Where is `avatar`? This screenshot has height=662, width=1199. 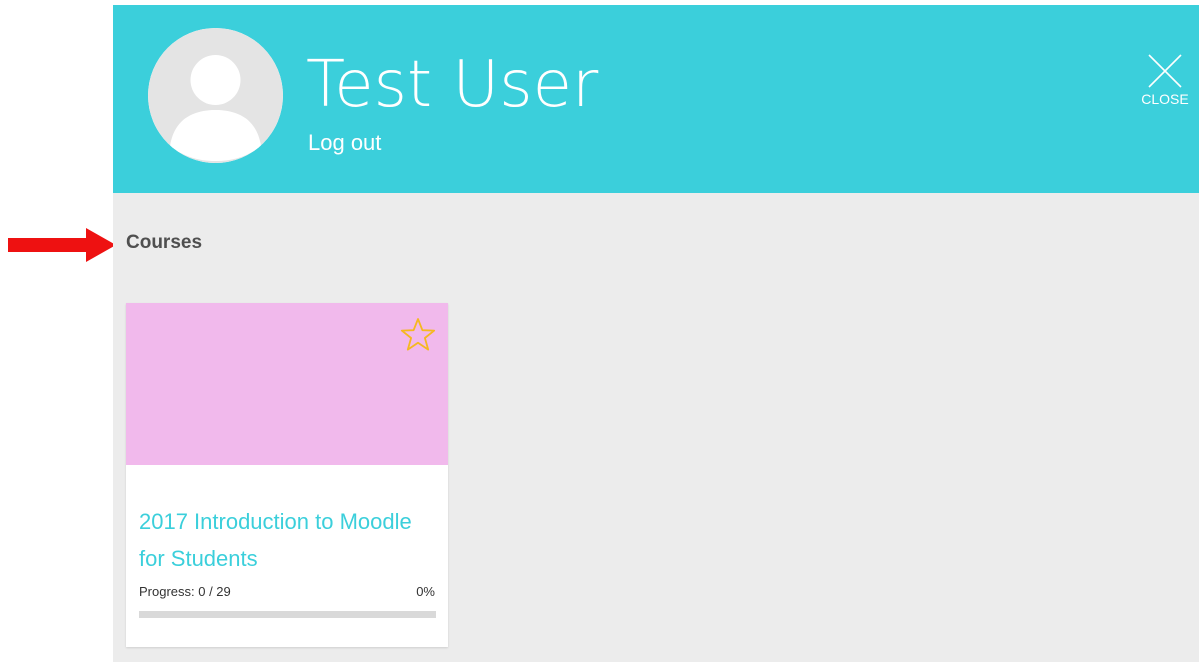
avatar is located at coordinates (215, 95).